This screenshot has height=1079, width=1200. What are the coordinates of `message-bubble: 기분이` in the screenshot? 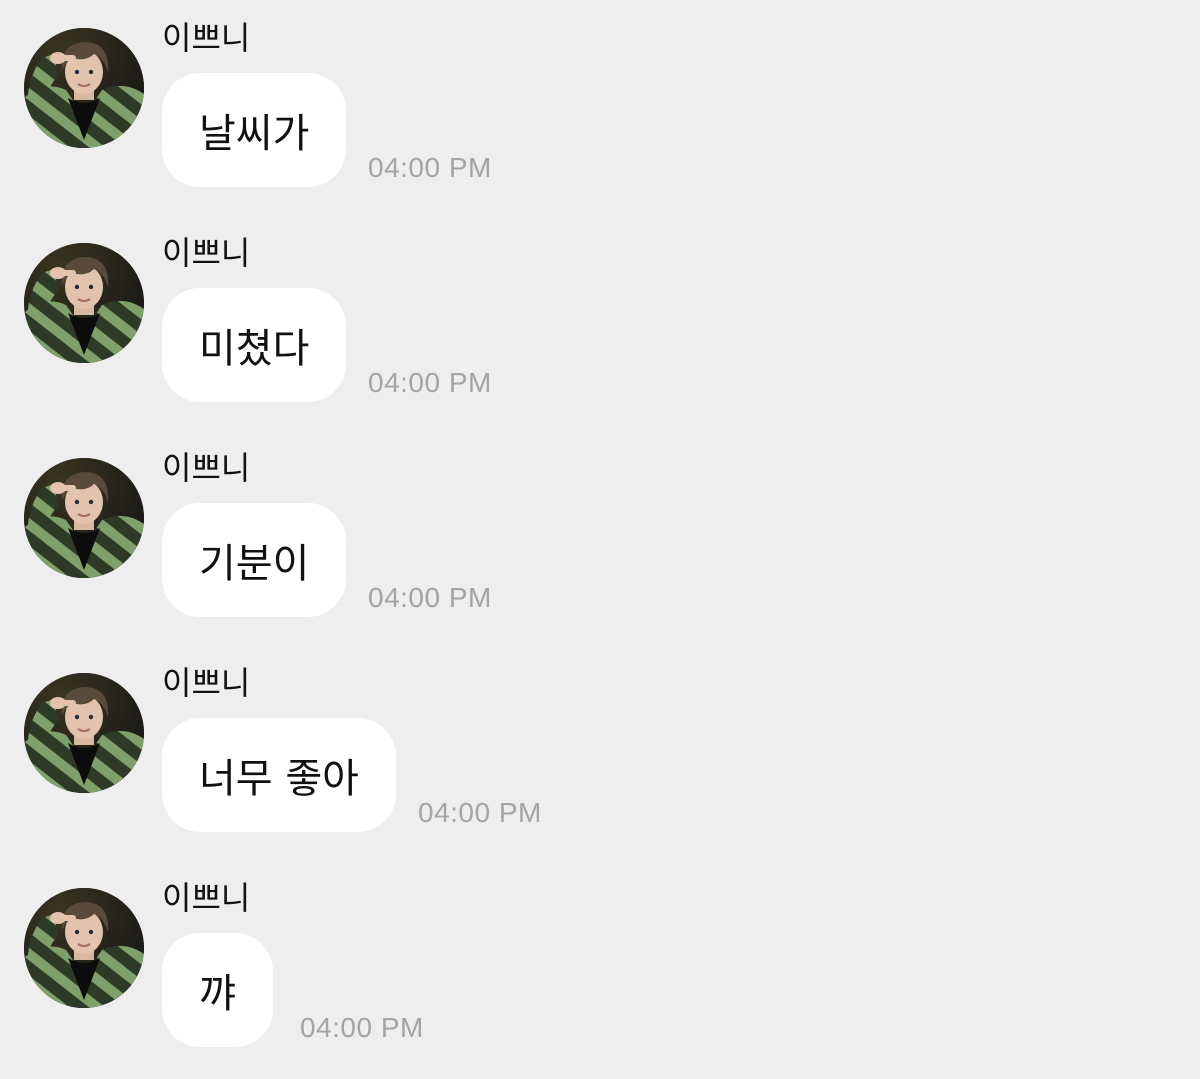 It's located at (254, 560).